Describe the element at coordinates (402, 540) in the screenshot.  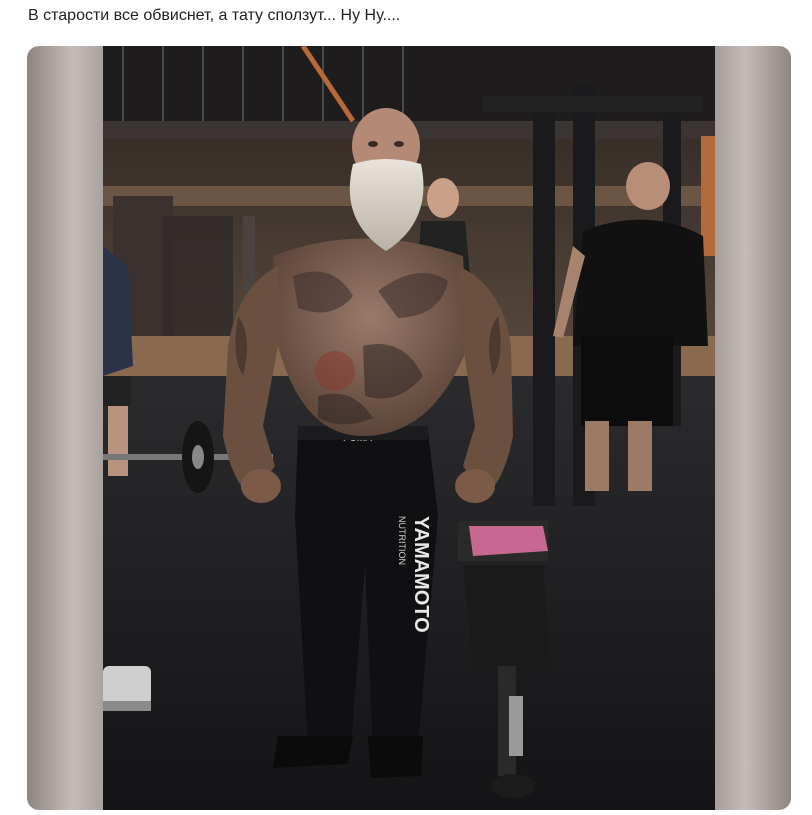
I see `pants-sub-text: NUTRITION` at that location.